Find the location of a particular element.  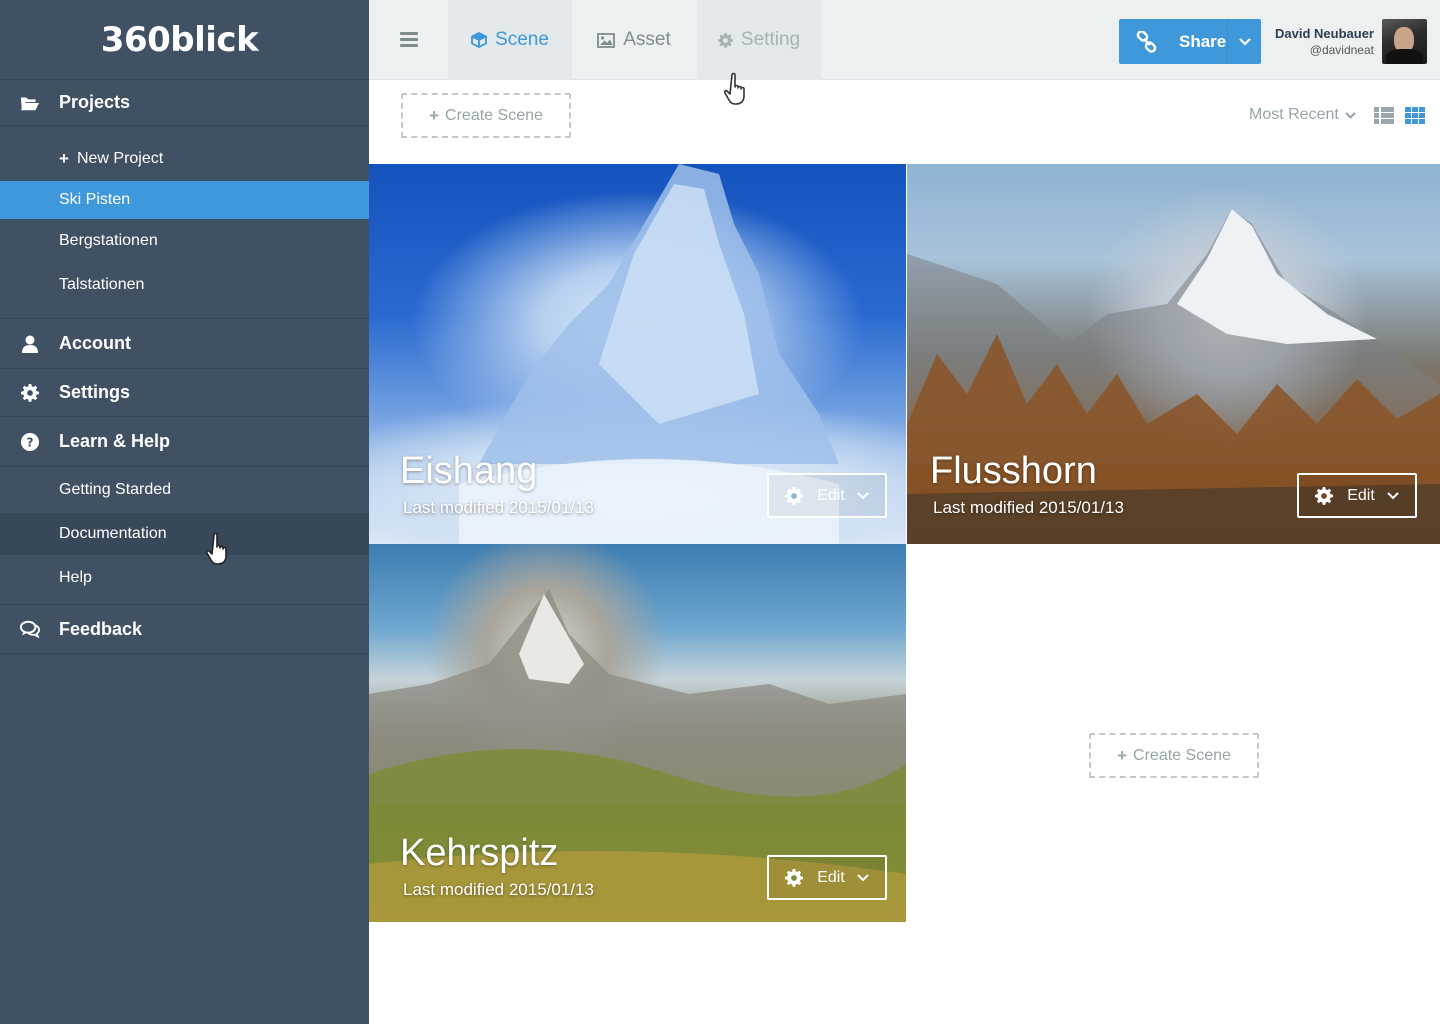

hamburger-menu-icon is located at coordinates (409, 39).